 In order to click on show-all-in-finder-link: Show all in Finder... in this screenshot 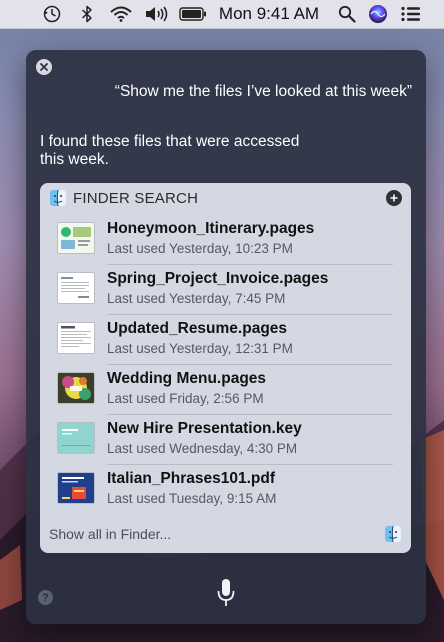, I will do `click(110, 534)`.